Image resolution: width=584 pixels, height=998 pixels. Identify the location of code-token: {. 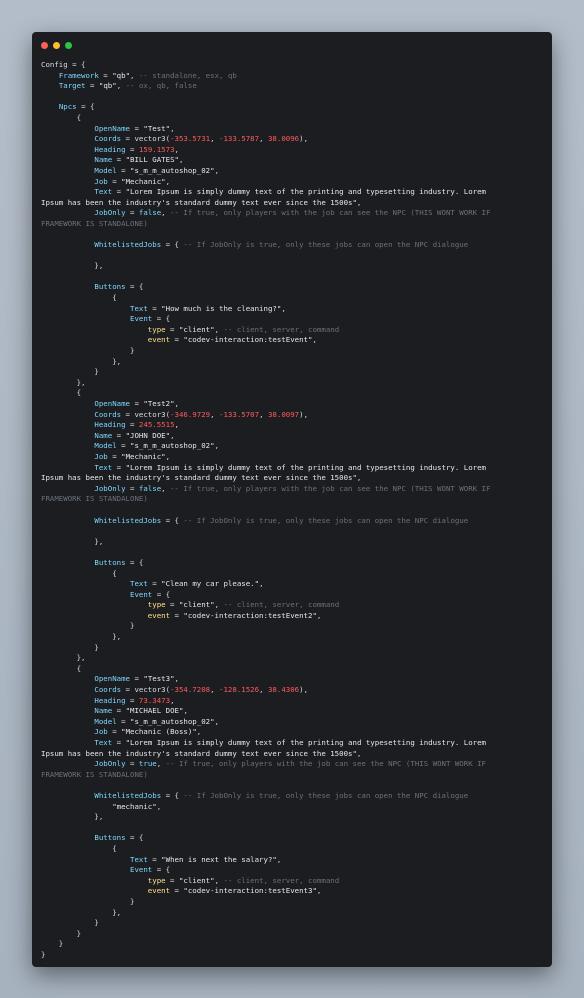
(61, 668).